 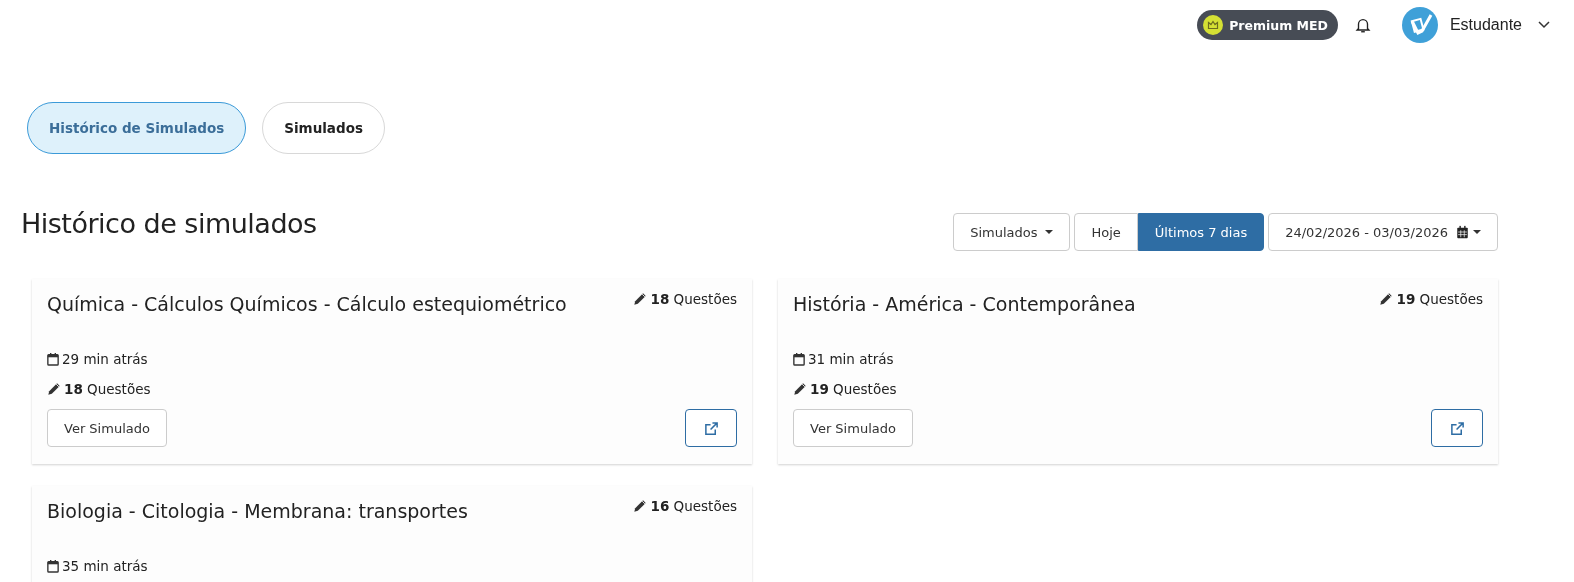 What do you see at coordinates (137, 128) in the screenshot?
I see `tab: Histórico de Simulados` at bounding box center [137, 128].